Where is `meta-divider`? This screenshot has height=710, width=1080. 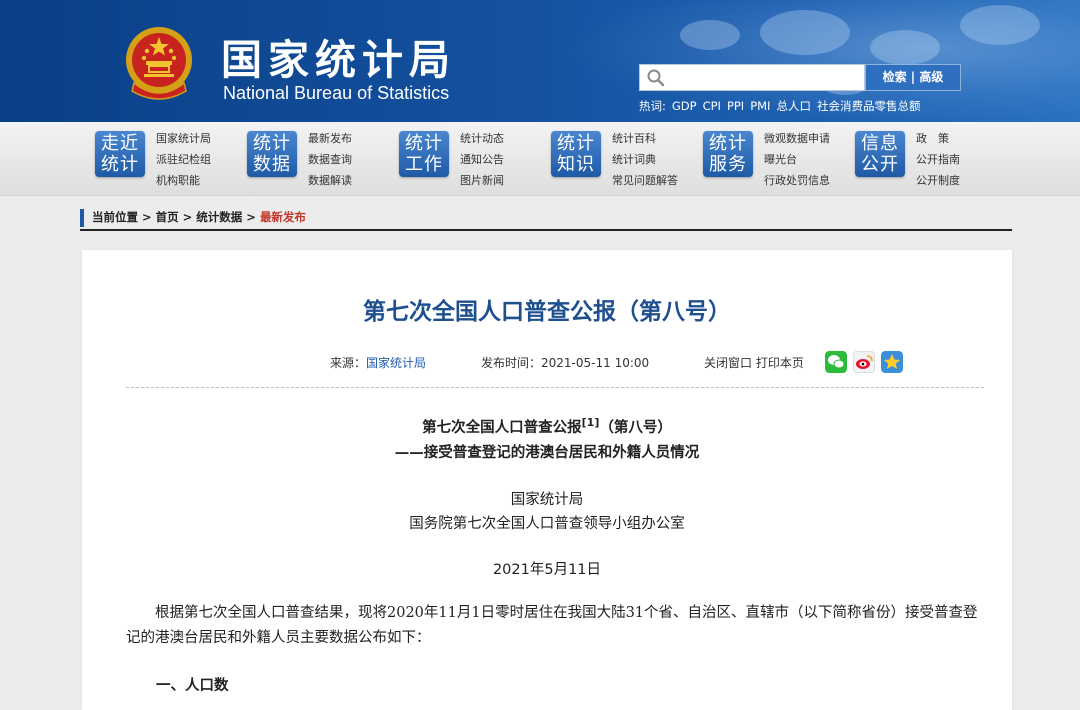
meta-divider is located at coordinates (555, 387).